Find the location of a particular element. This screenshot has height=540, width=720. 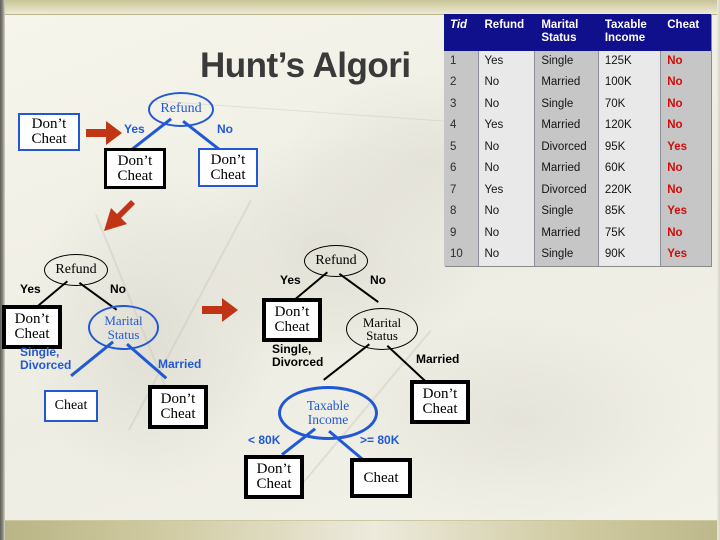

tree2-leaf-cheat-label: Cheat is located at coordinates (71, 405).